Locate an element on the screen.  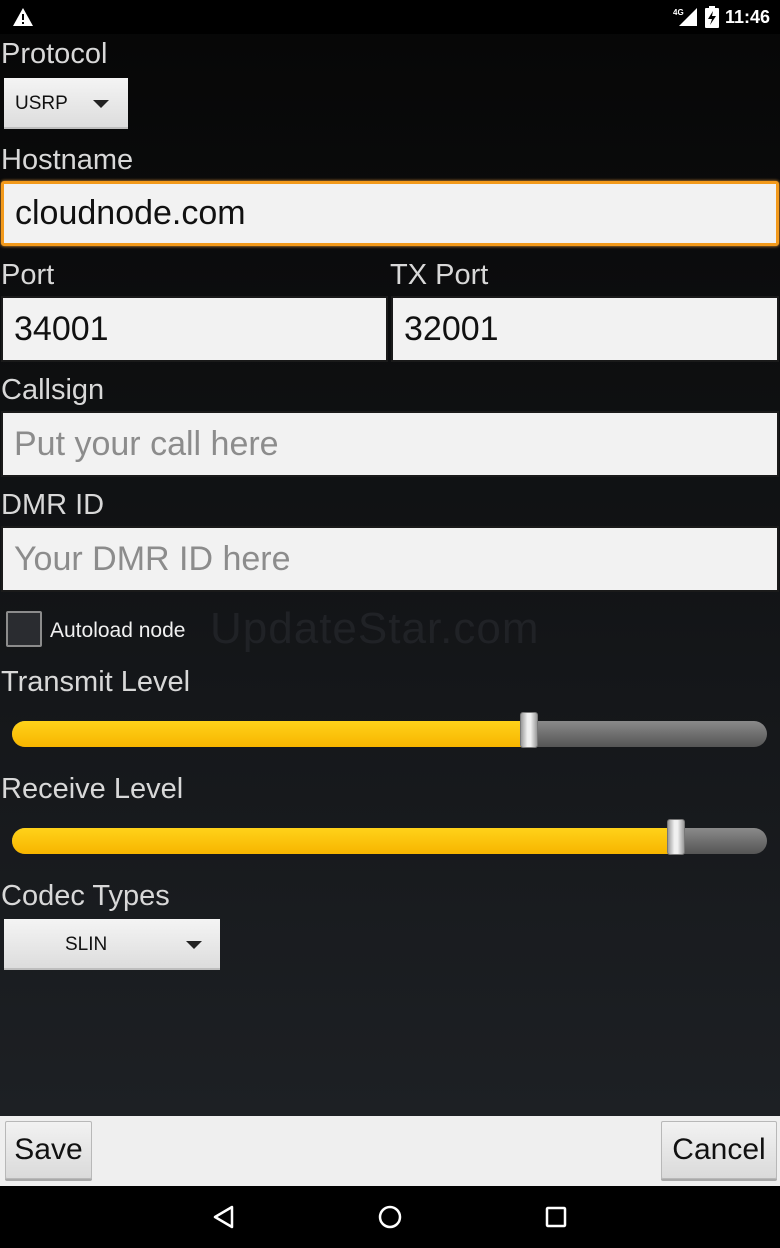
status-icons: 4G 11:46 is located at coordinates (721, 17).